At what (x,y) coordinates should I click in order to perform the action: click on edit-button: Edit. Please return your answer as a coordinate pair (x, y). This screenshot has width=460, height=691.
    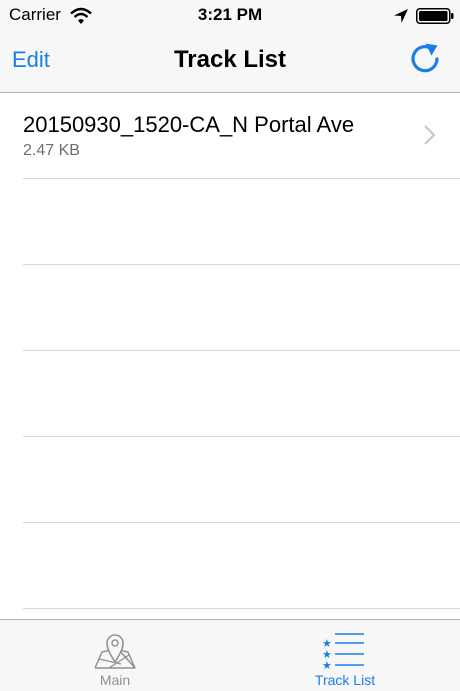
    Looking at the image, I should click on (31, 60).